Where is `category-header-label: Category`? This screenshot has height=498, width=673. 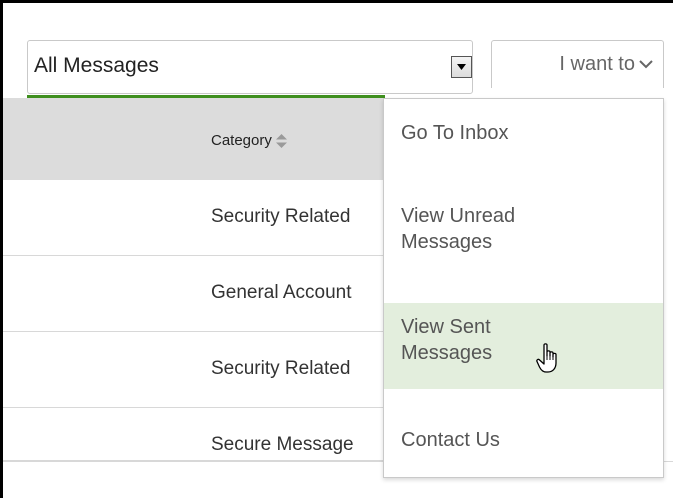
category-header-label: Category is located at coordinates (241, 140).